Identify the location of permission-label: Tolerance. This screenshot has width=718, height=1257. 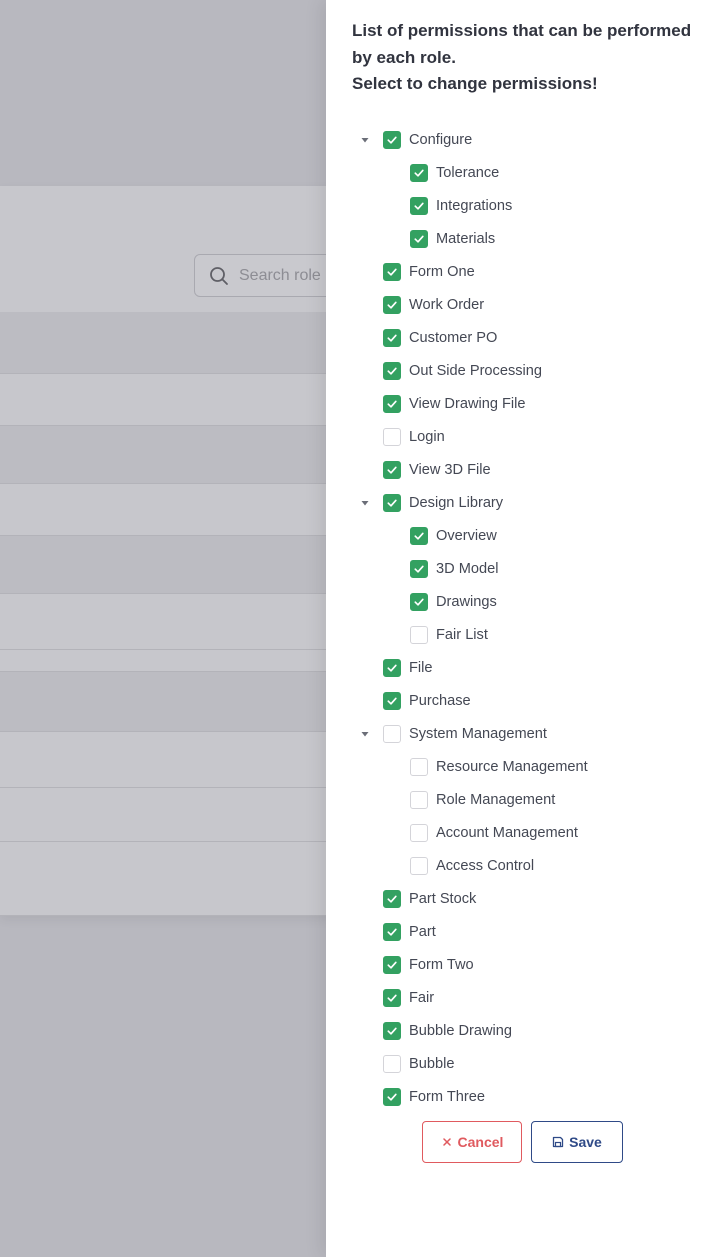
(467, 173).